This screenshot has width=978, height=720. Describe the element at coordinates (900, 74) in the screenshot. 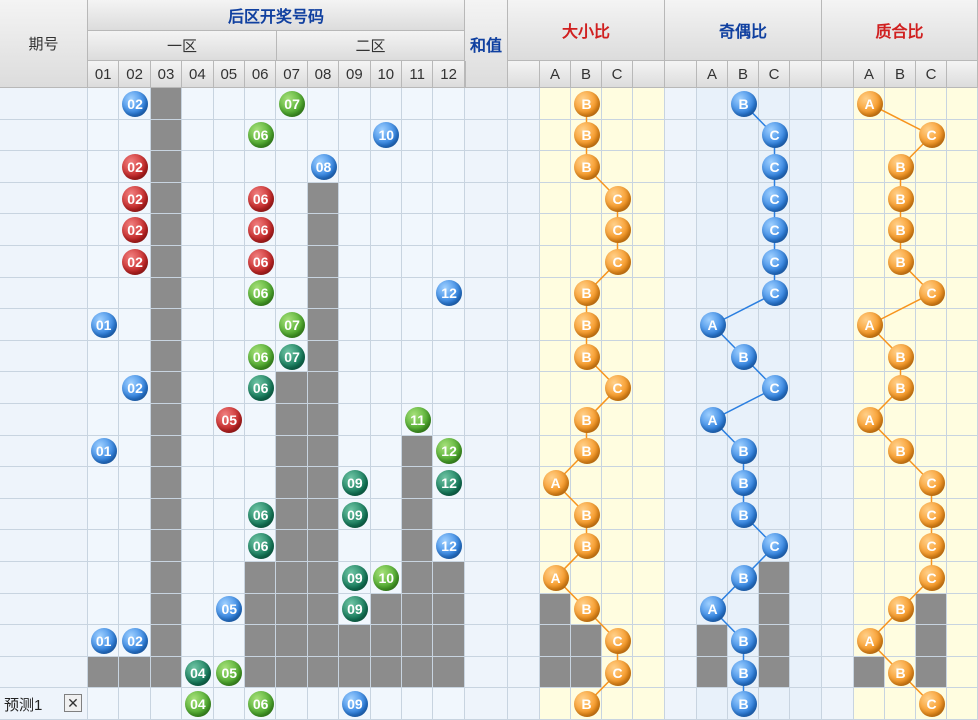

I see `prime-col-header-b: B` at that location.